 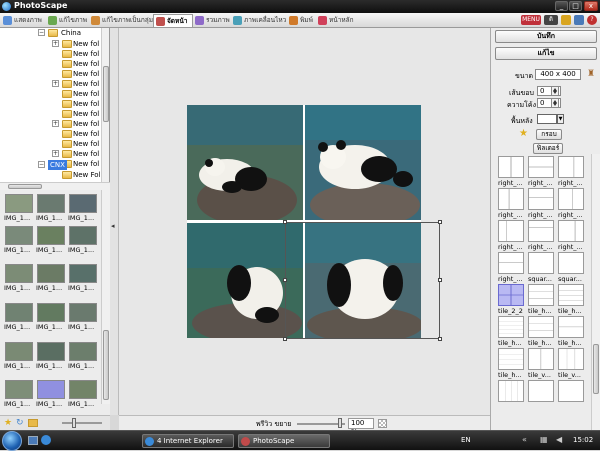 I want to click on minimize-button: _, so click(x=561, y=6).